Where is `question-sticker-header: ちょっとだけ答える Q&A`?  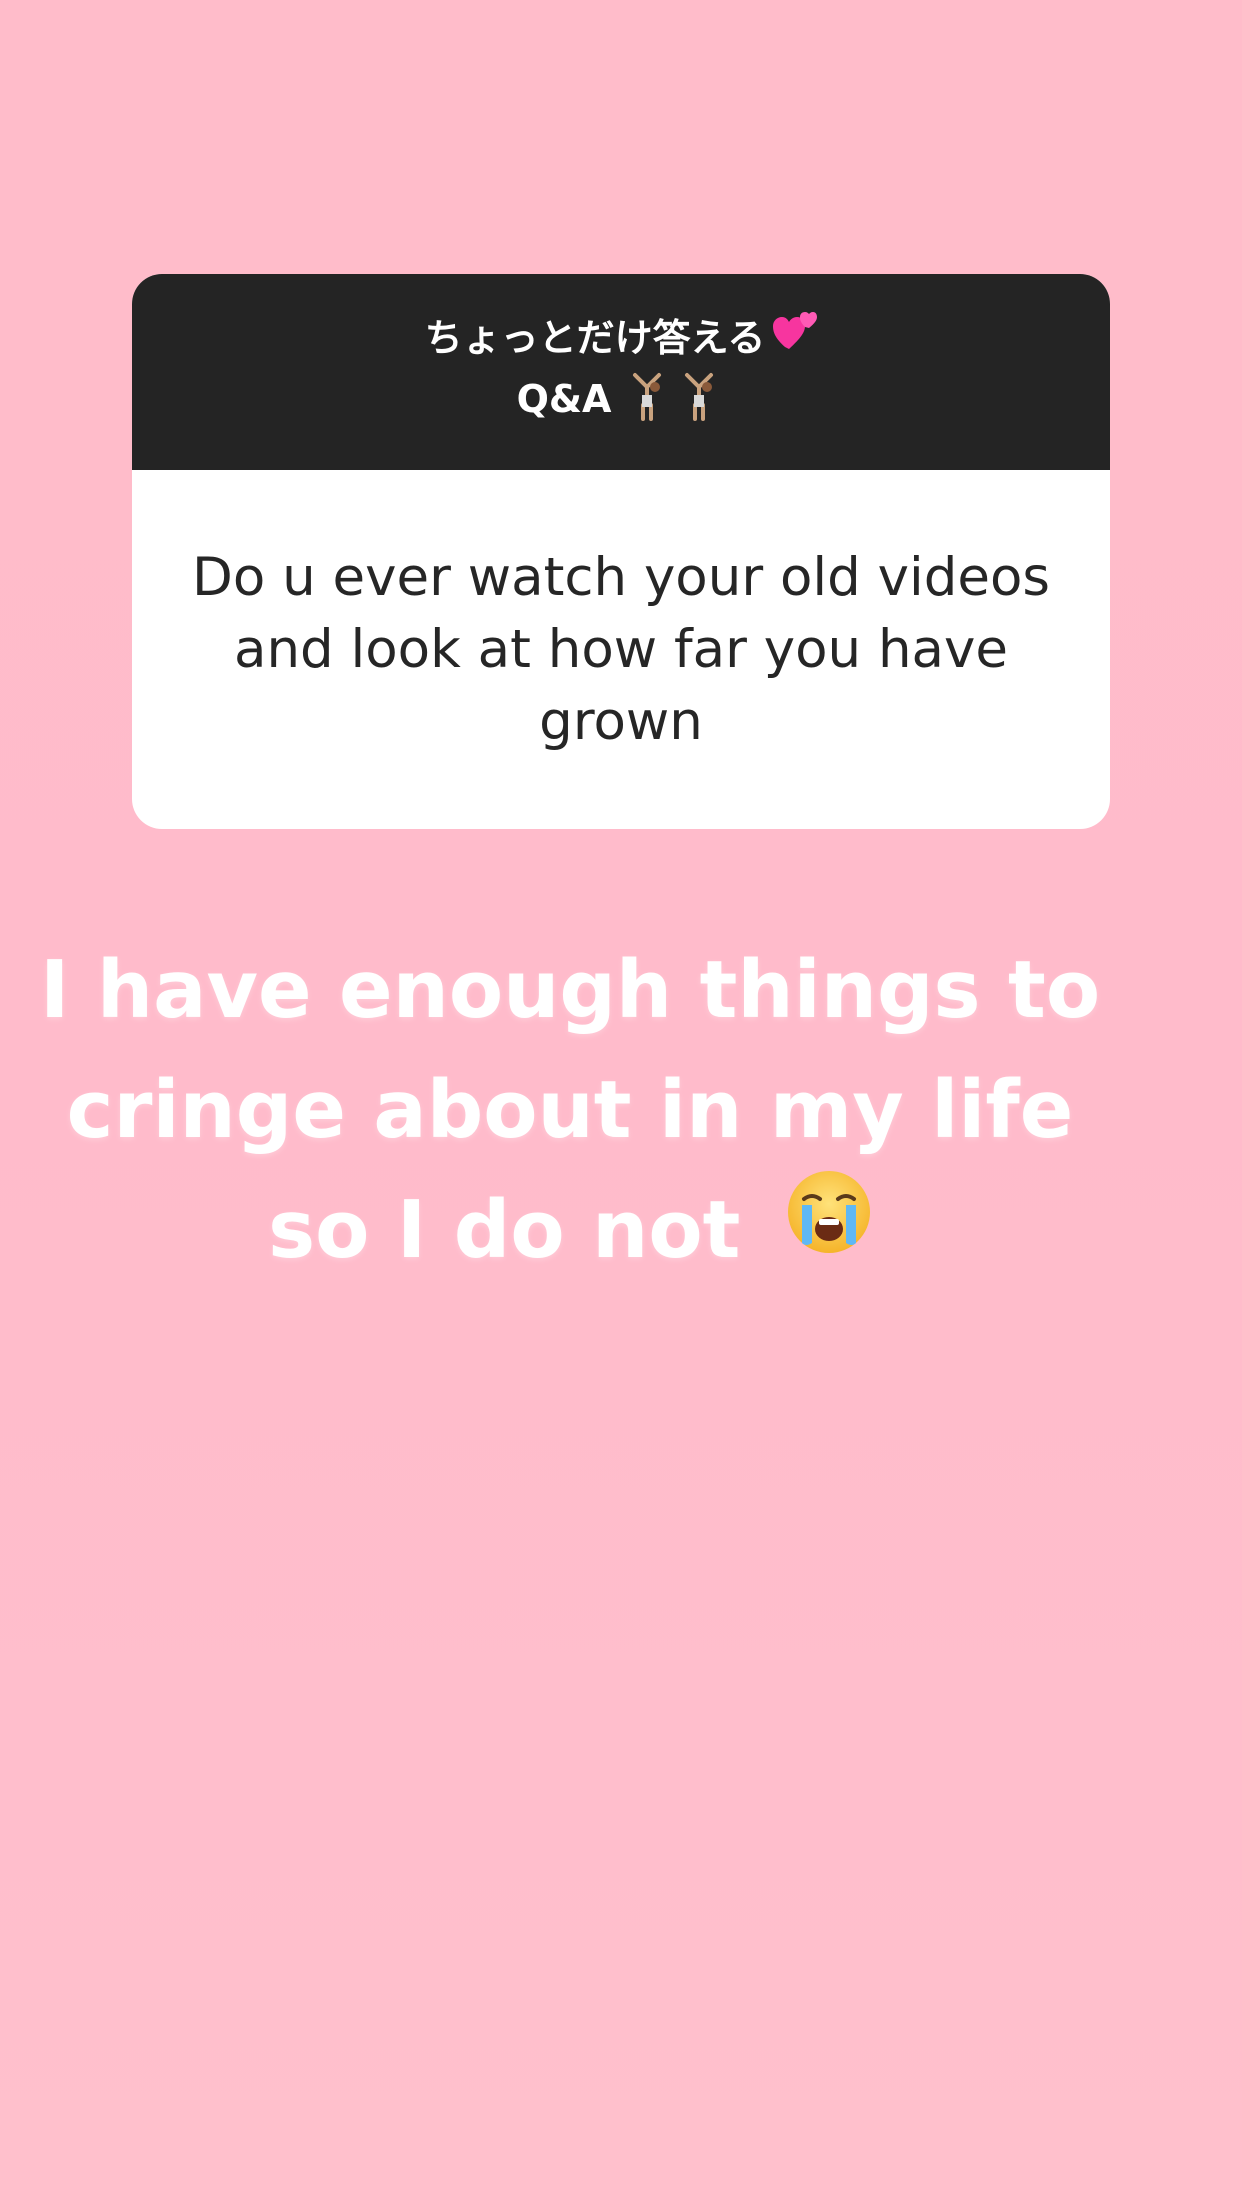
question-sticker-header: ちょっとだけ答える Q&A is located at coordinates (621, 372).